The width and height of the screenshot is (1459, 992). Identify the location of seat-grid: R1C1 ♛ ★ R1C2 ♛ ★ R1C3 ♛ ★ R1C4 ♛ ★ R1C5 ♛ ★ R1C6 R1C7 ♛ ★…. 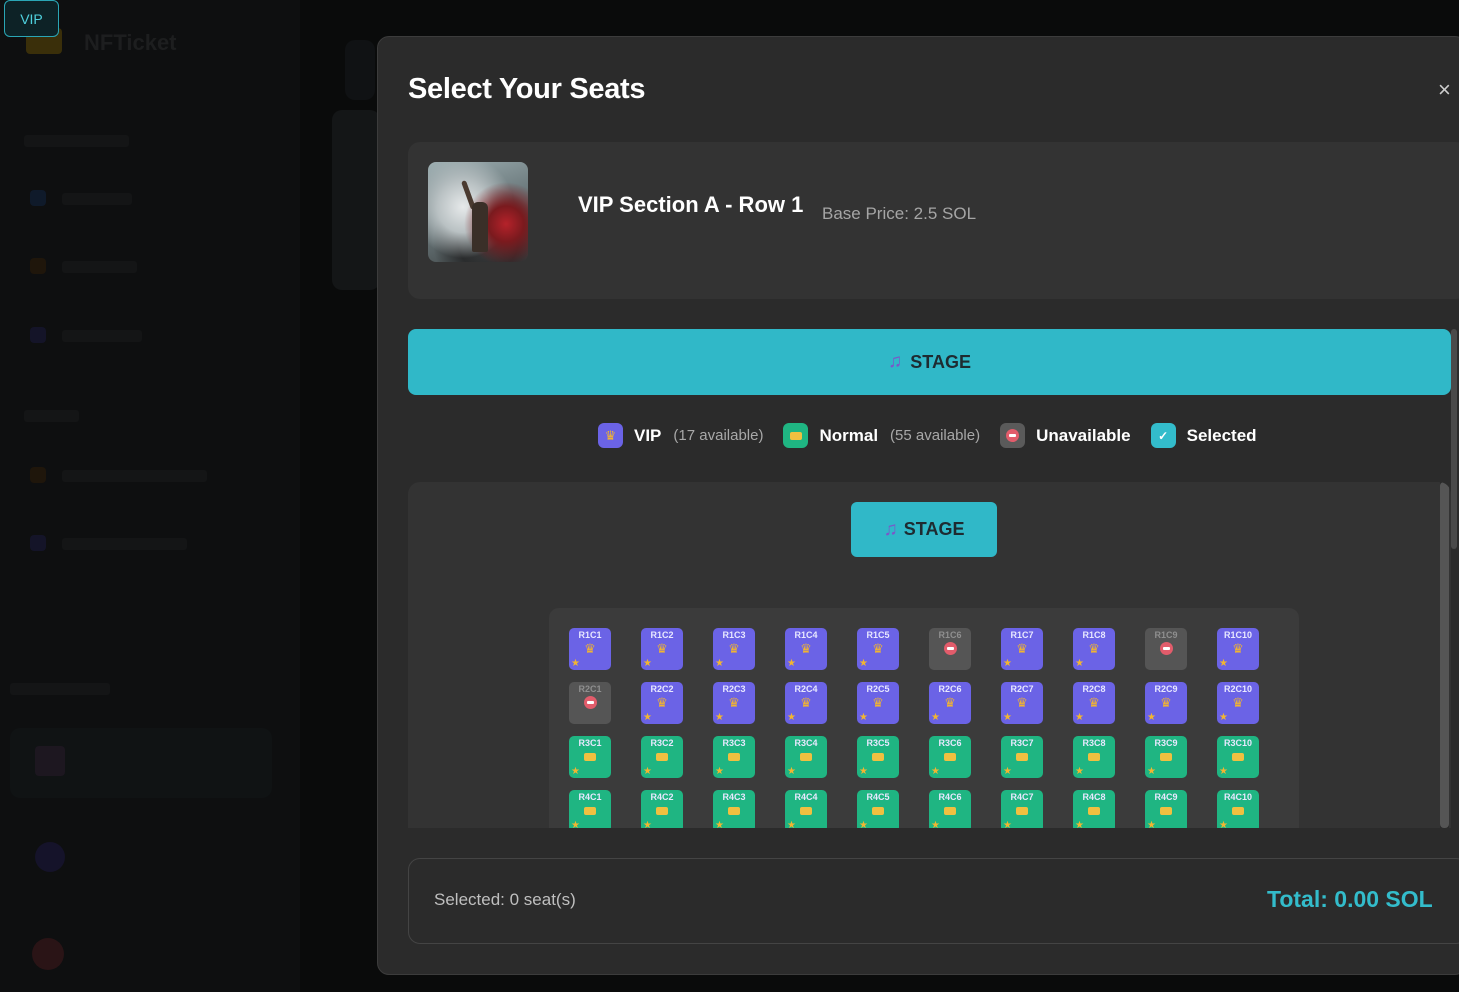
(924, 718).